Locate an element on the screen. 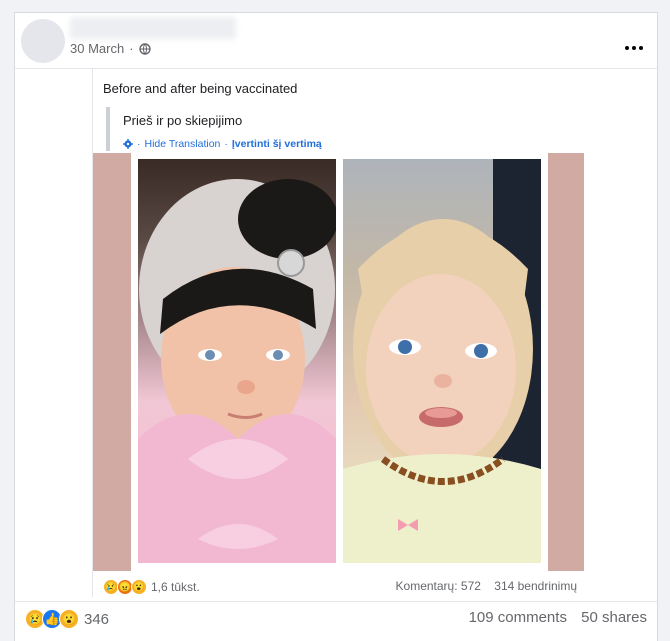  post-date: 30 March is located at coordinates (97, 48).